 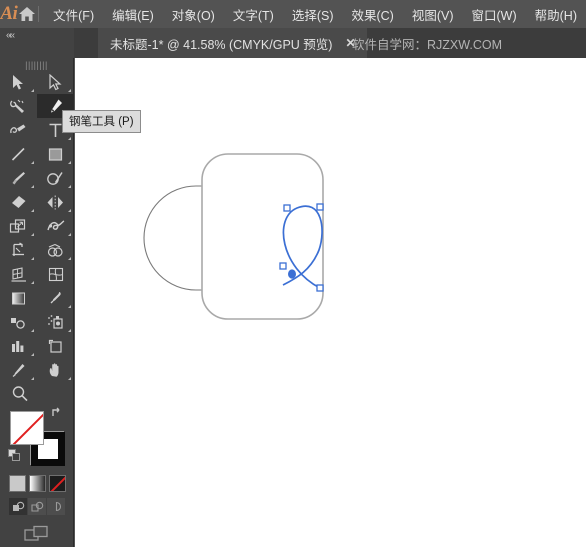 I want to click on blend-icon, so click(x=18, y=323).